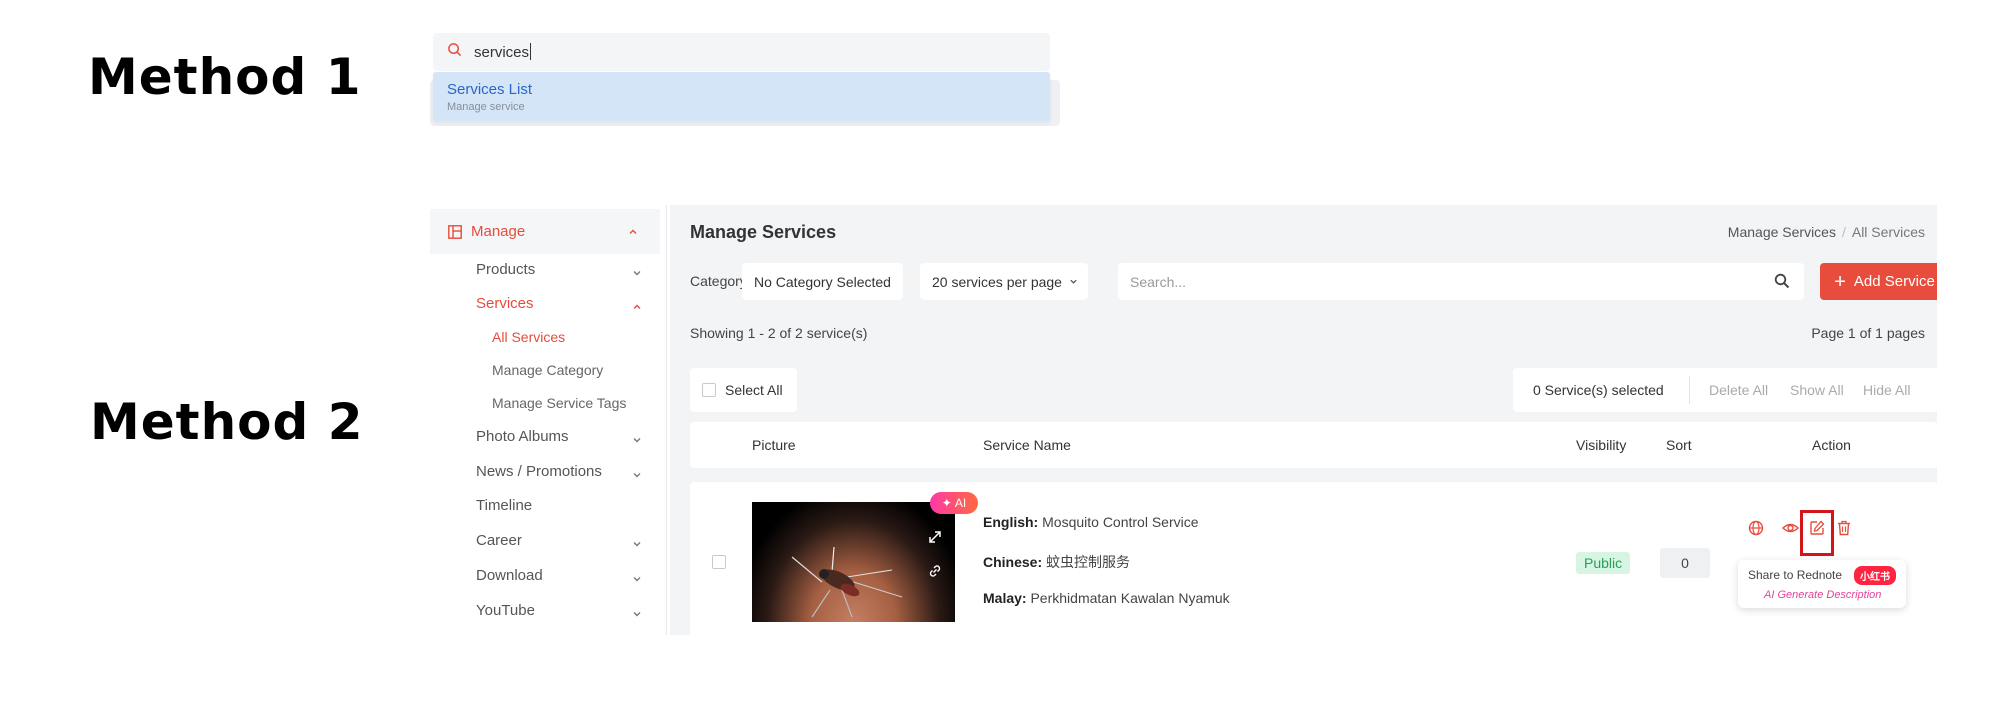  I want to click on sidebar-subitem-manage-service-tags: Manage Service Tags, so click(559, 403).